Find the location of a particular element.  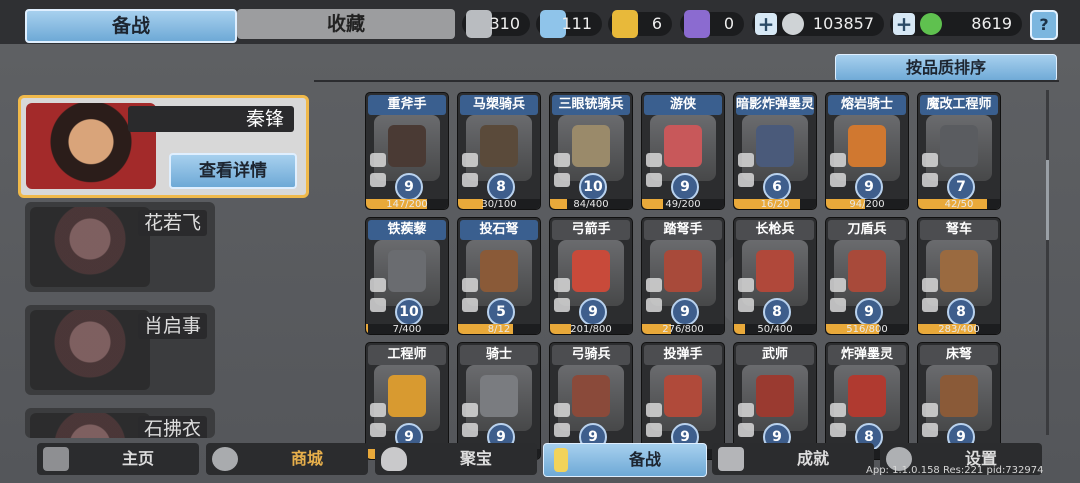

unit-name: 骑士 is located at coordinates (499, 355).